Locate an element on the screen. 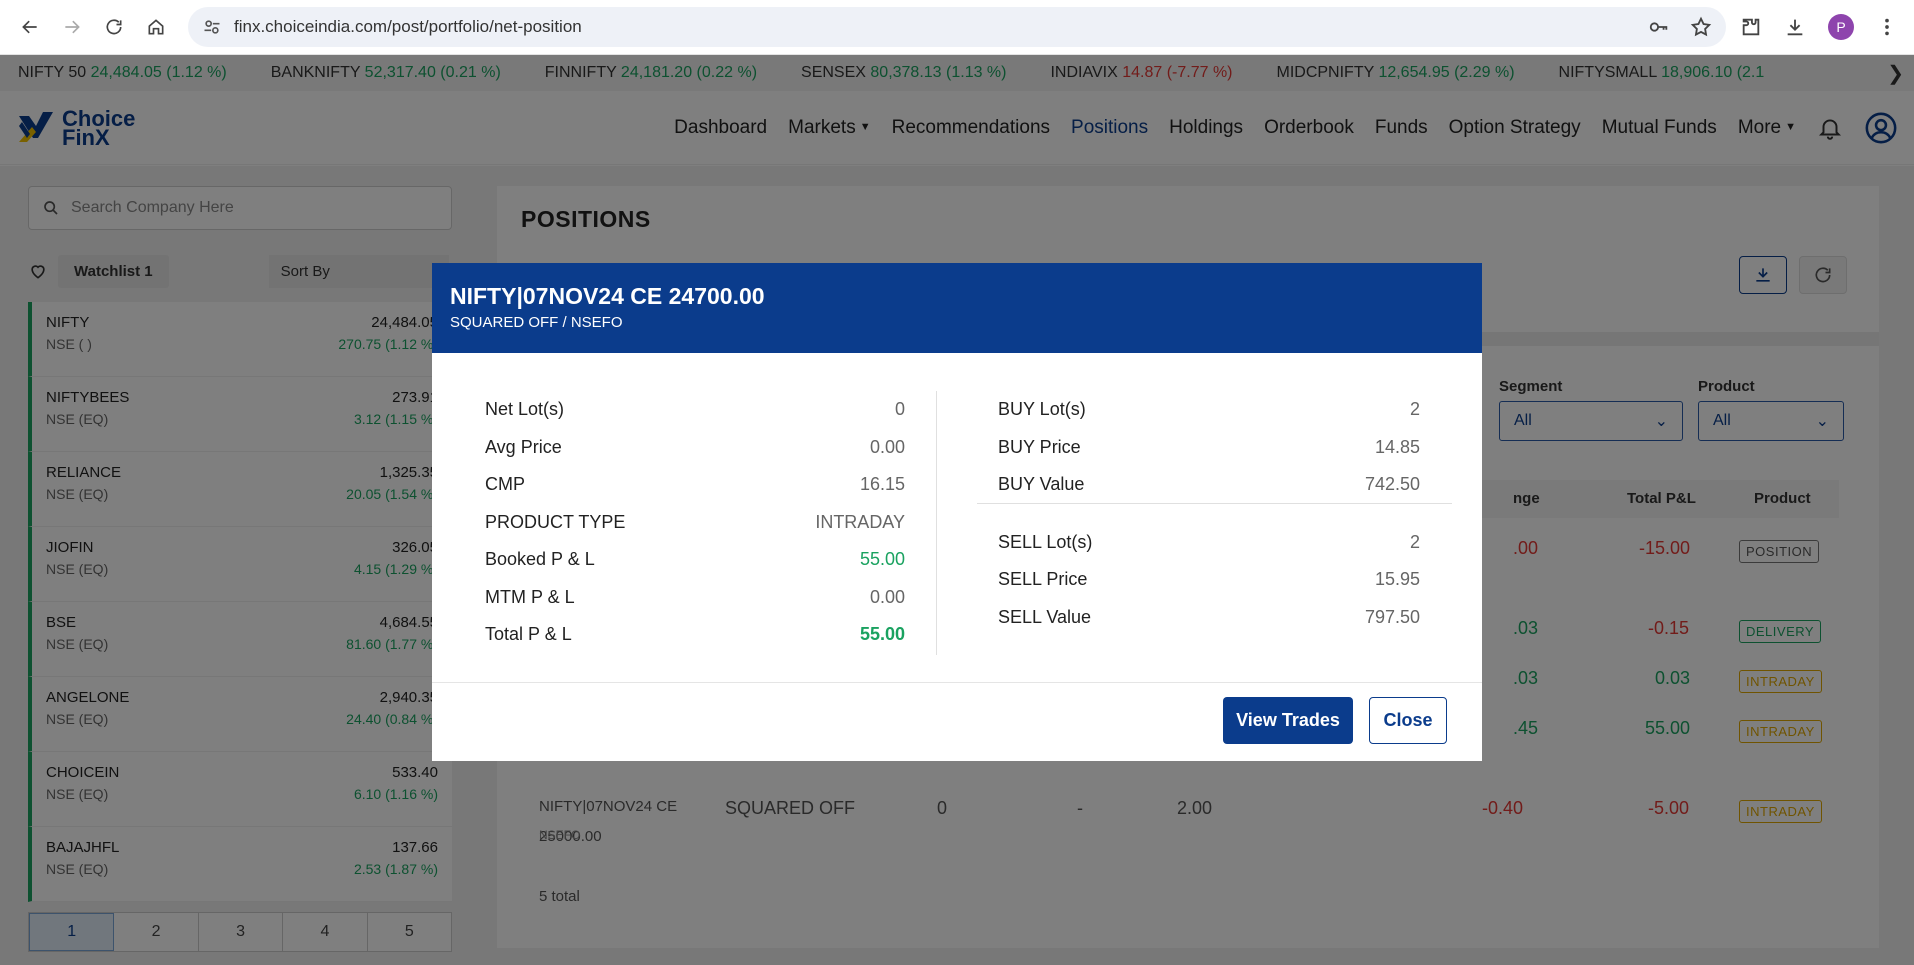 Image resolution: width=1914 pixels, height=965 pixels. detail-label: SELL Price is located at coordinates (1043, 579).